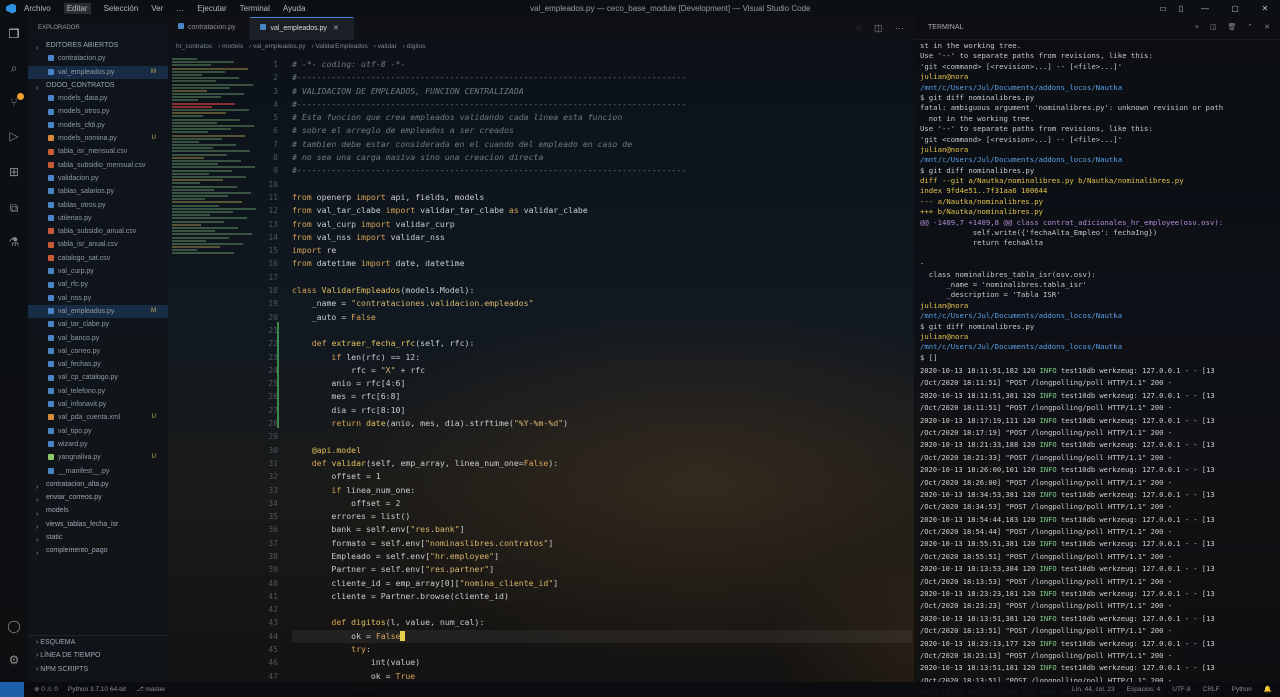 The height and width of the screenshot is (697, 1280). Describe the element at coordinates (12, 689) in the screenshot. I see `remote-indicator-icon` at that location.